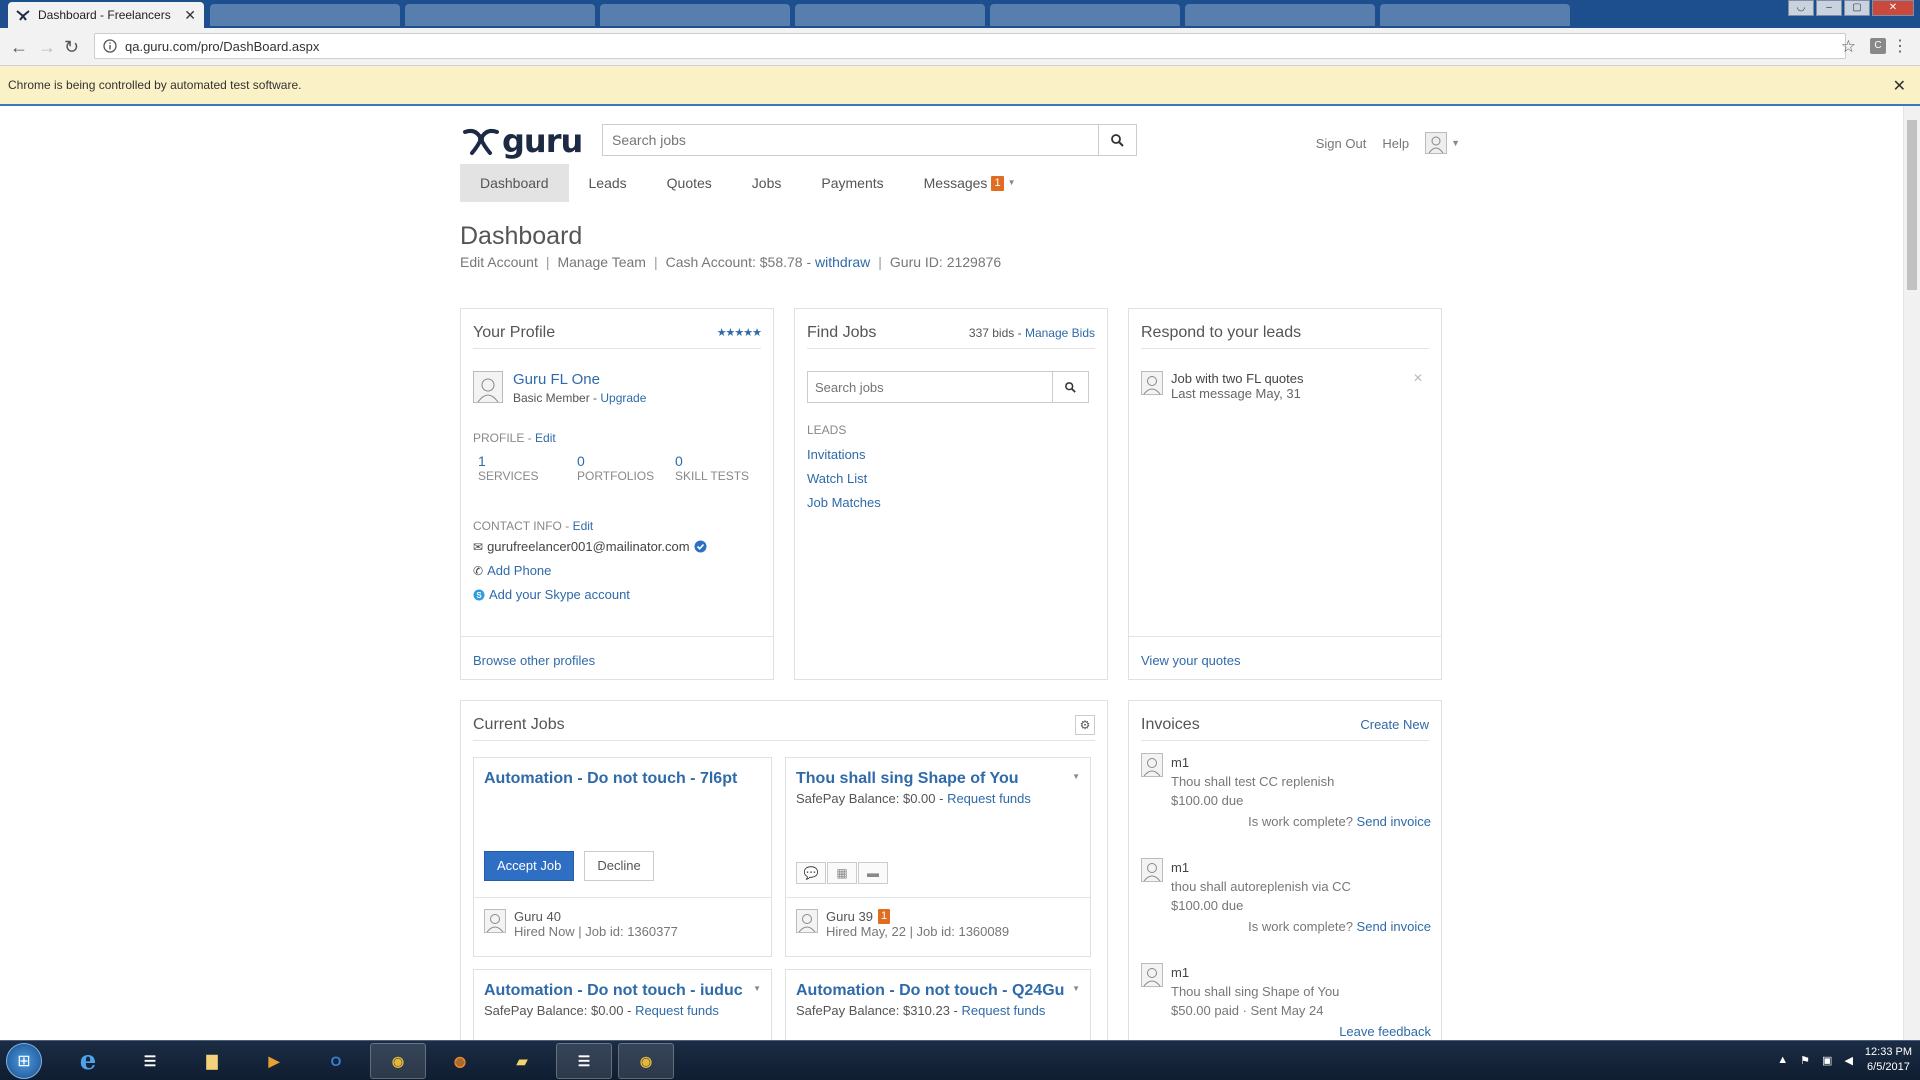 The width and height of the screenshot is (1920, 1080). What do you see at coordinates (930, 387) in the screenshot?
I see `find-jobs-search-input` at bounding box center [930, 387].